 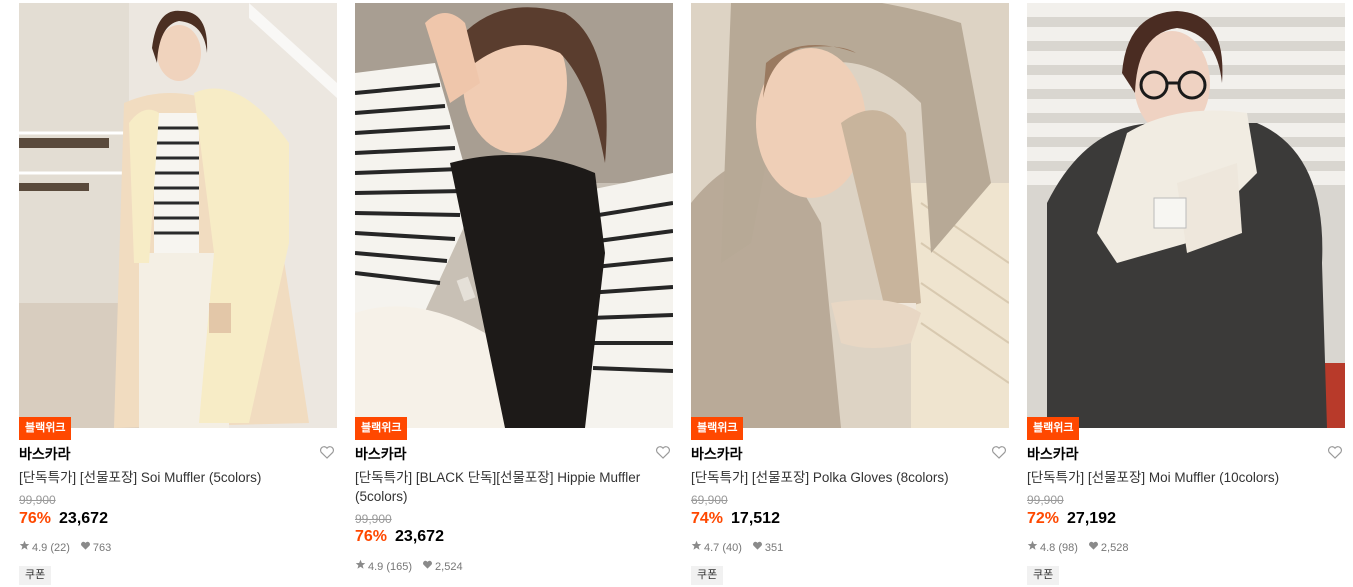 I want to click on review-count: (98), so click(x=1068, y=548).